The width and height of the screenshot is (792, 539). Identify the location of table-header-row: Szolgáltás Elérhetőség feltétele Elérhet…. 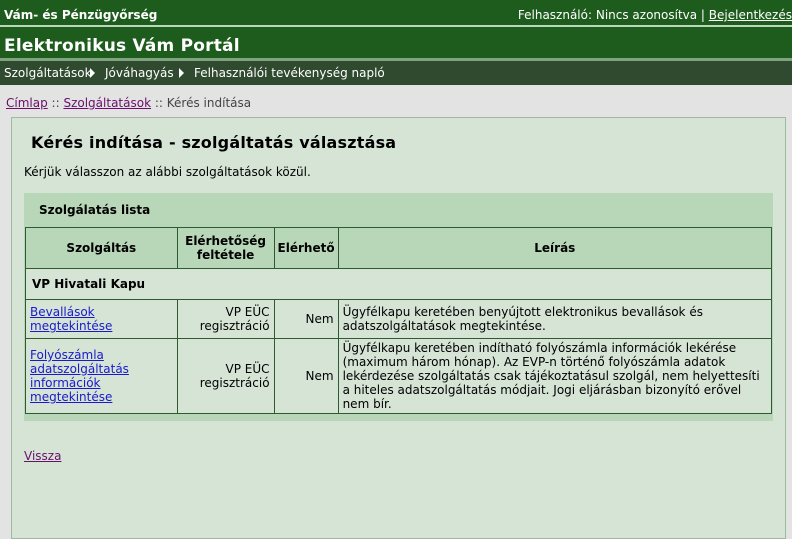
(399, 248).